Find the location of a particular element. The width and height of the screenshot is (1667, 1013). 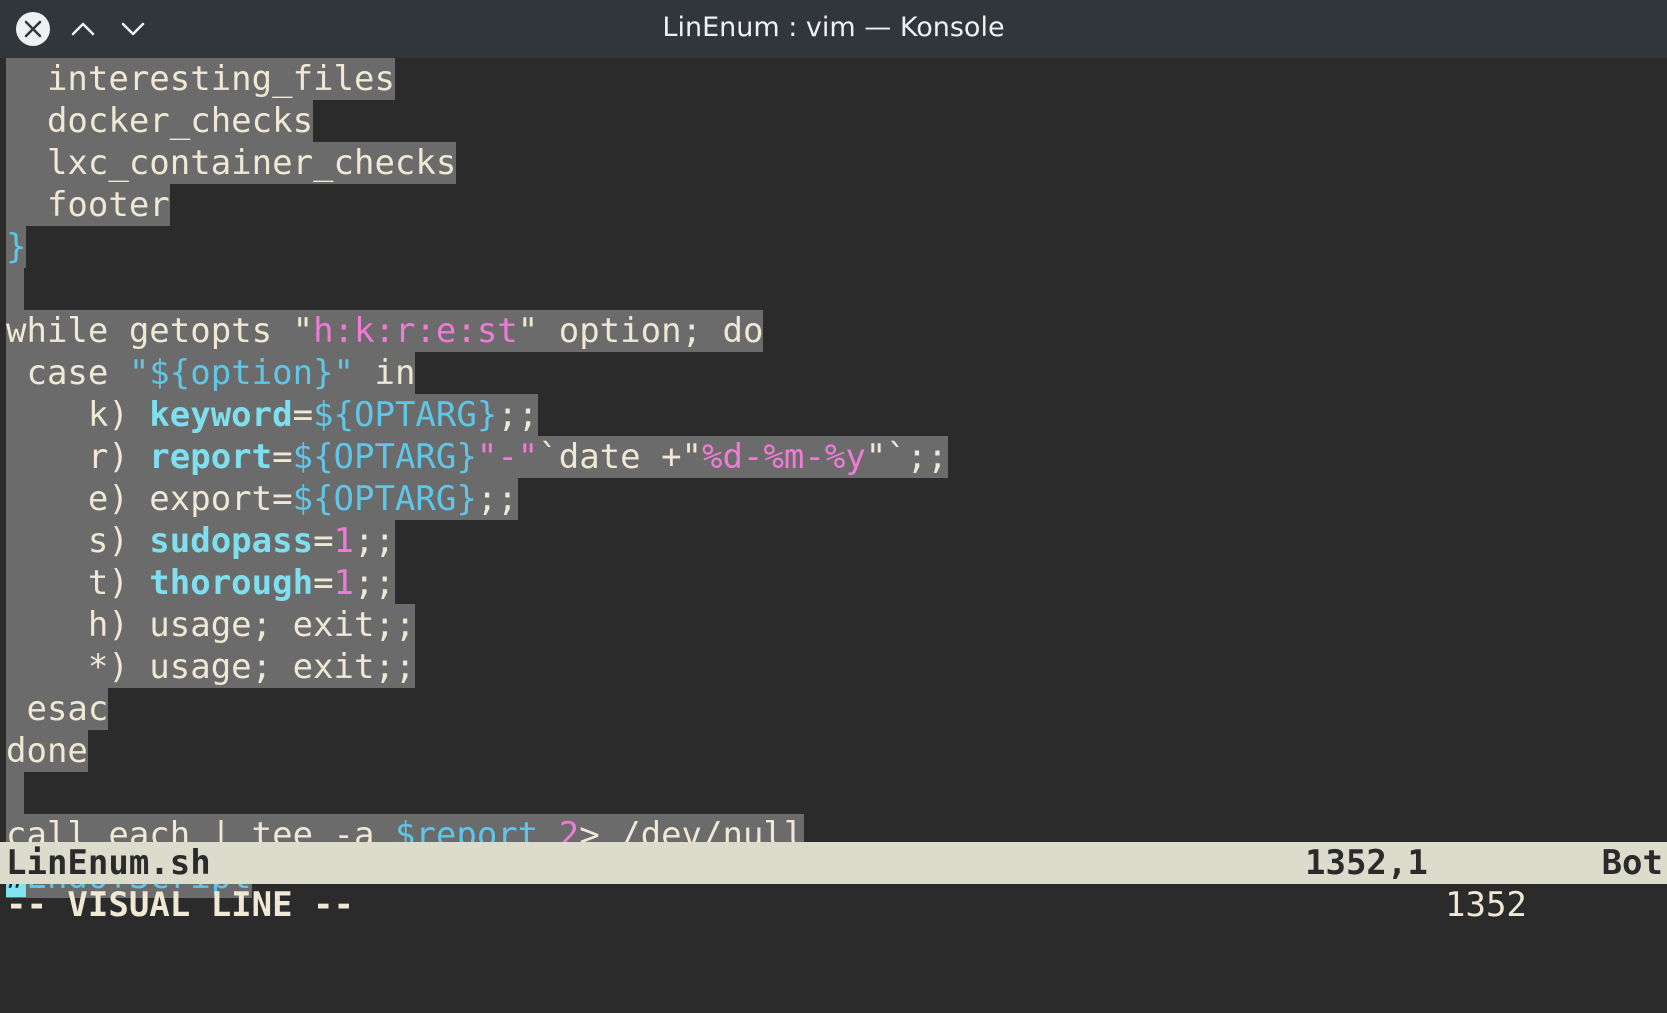

code-token: in is located at coordinates (385, 373).